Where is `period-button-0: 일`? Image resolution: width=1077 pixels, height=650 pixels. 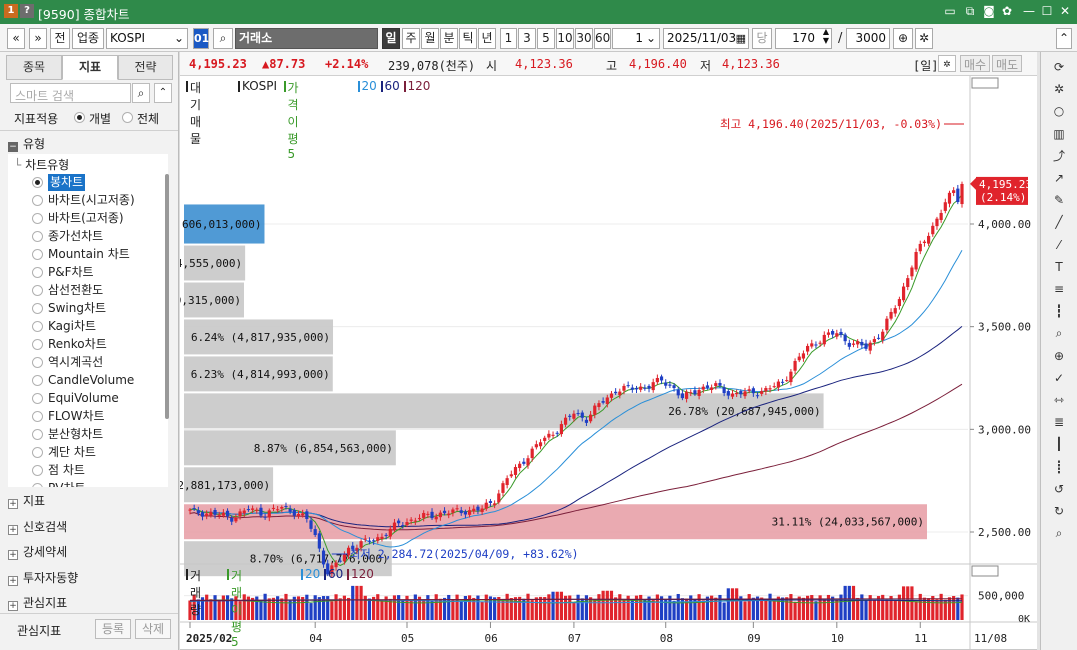
period-button-0: 일 is located at coordinates (391, 38).